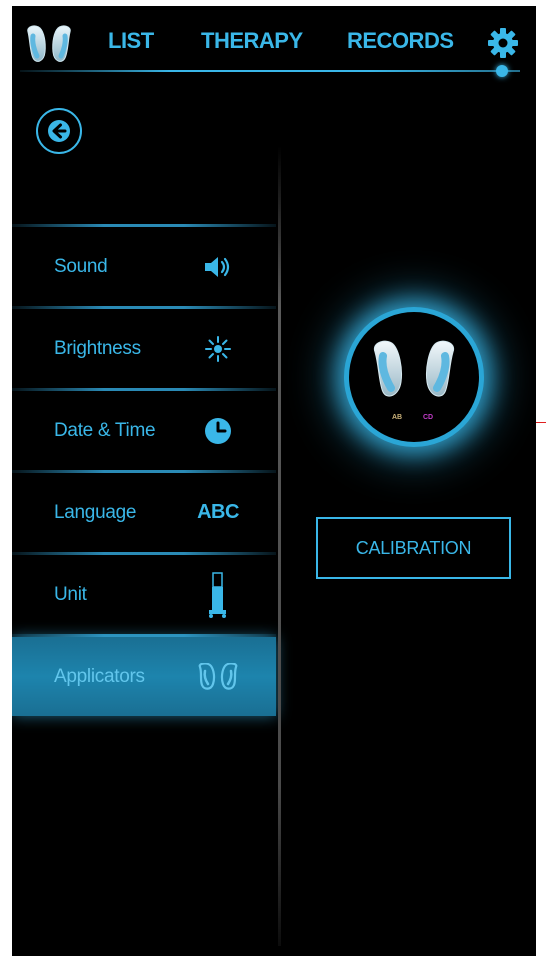  I want to click on speaker-icon, so click(218, 266).